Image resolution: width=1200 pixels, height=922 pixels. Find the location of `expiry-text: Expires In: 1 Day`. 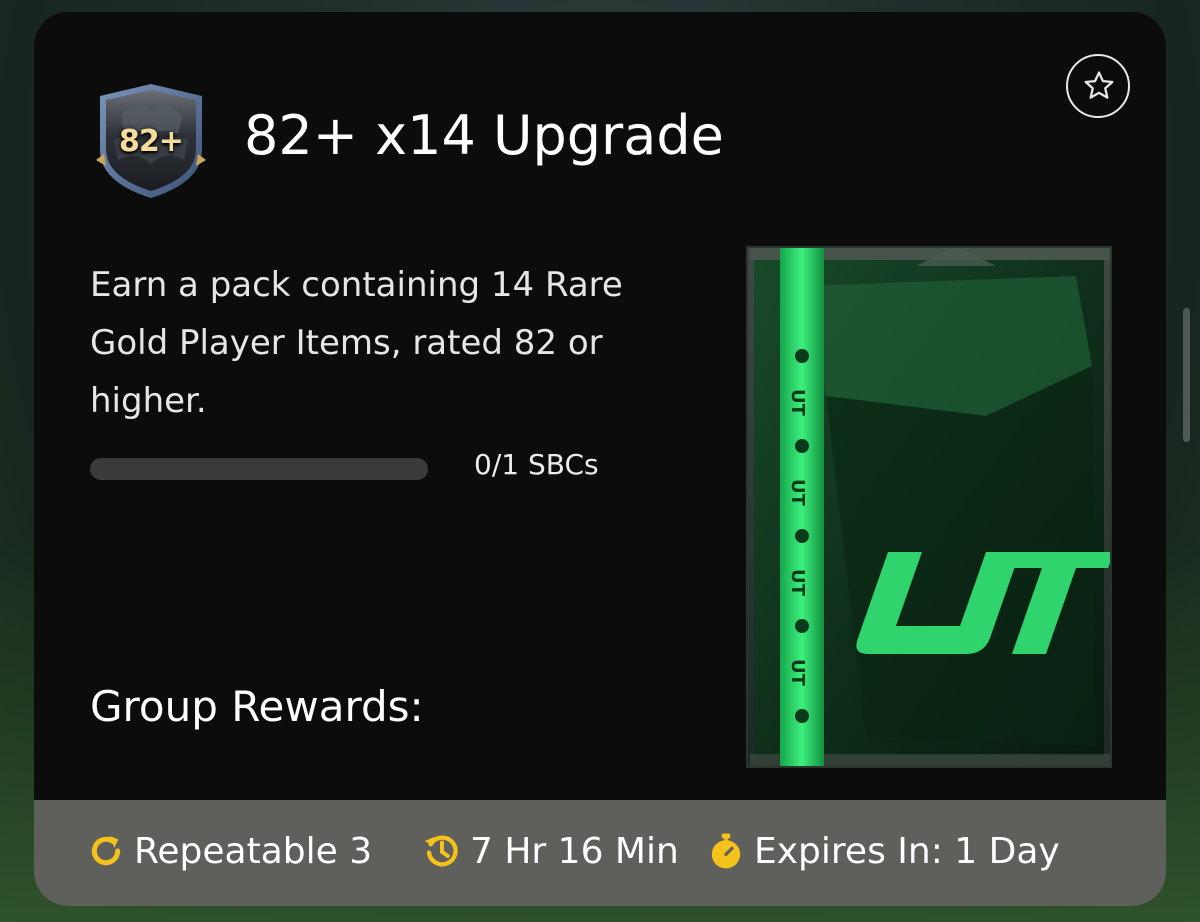

expiry-text: Expires In: 1 Day is located at coordinates (907, 851).